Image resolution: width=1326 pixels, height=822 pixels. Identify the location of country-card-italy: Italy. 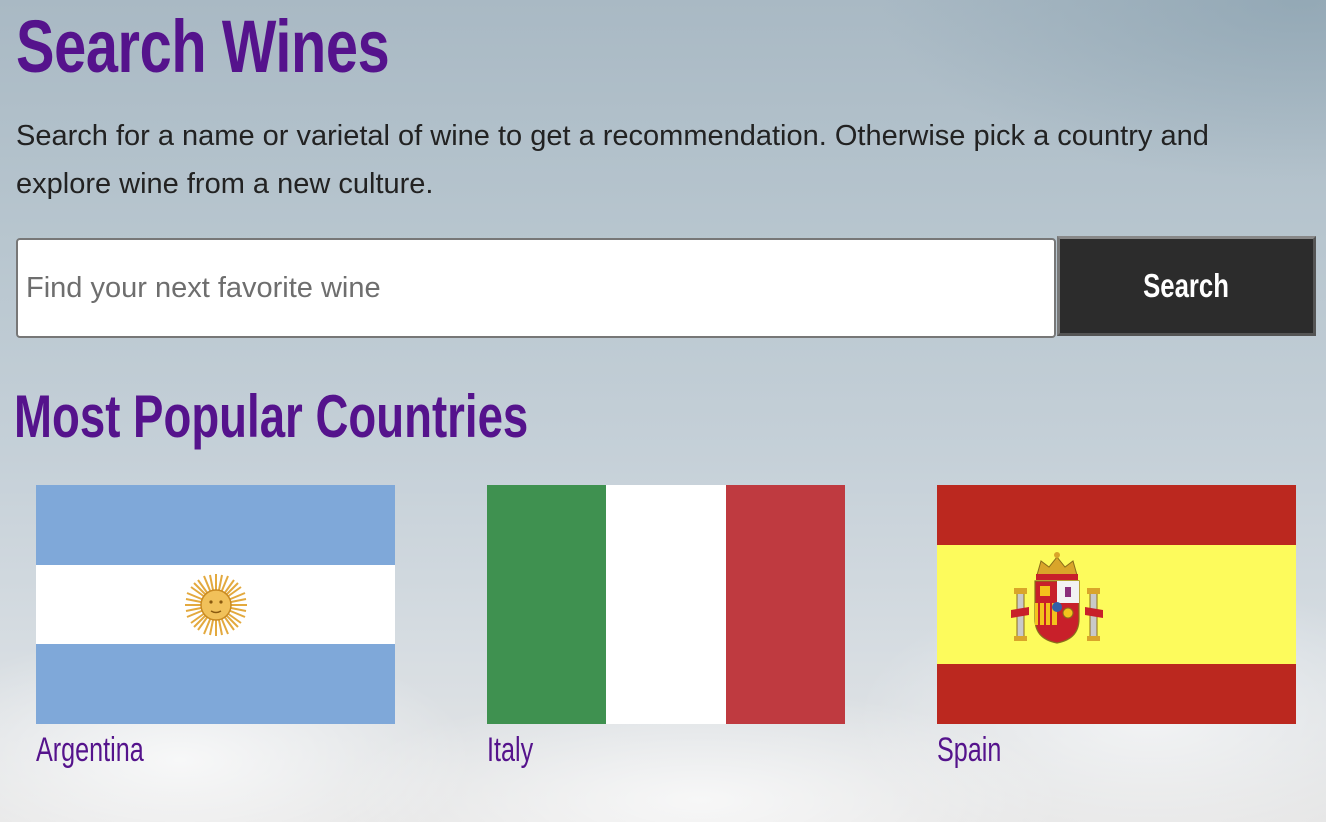
(667, 627).